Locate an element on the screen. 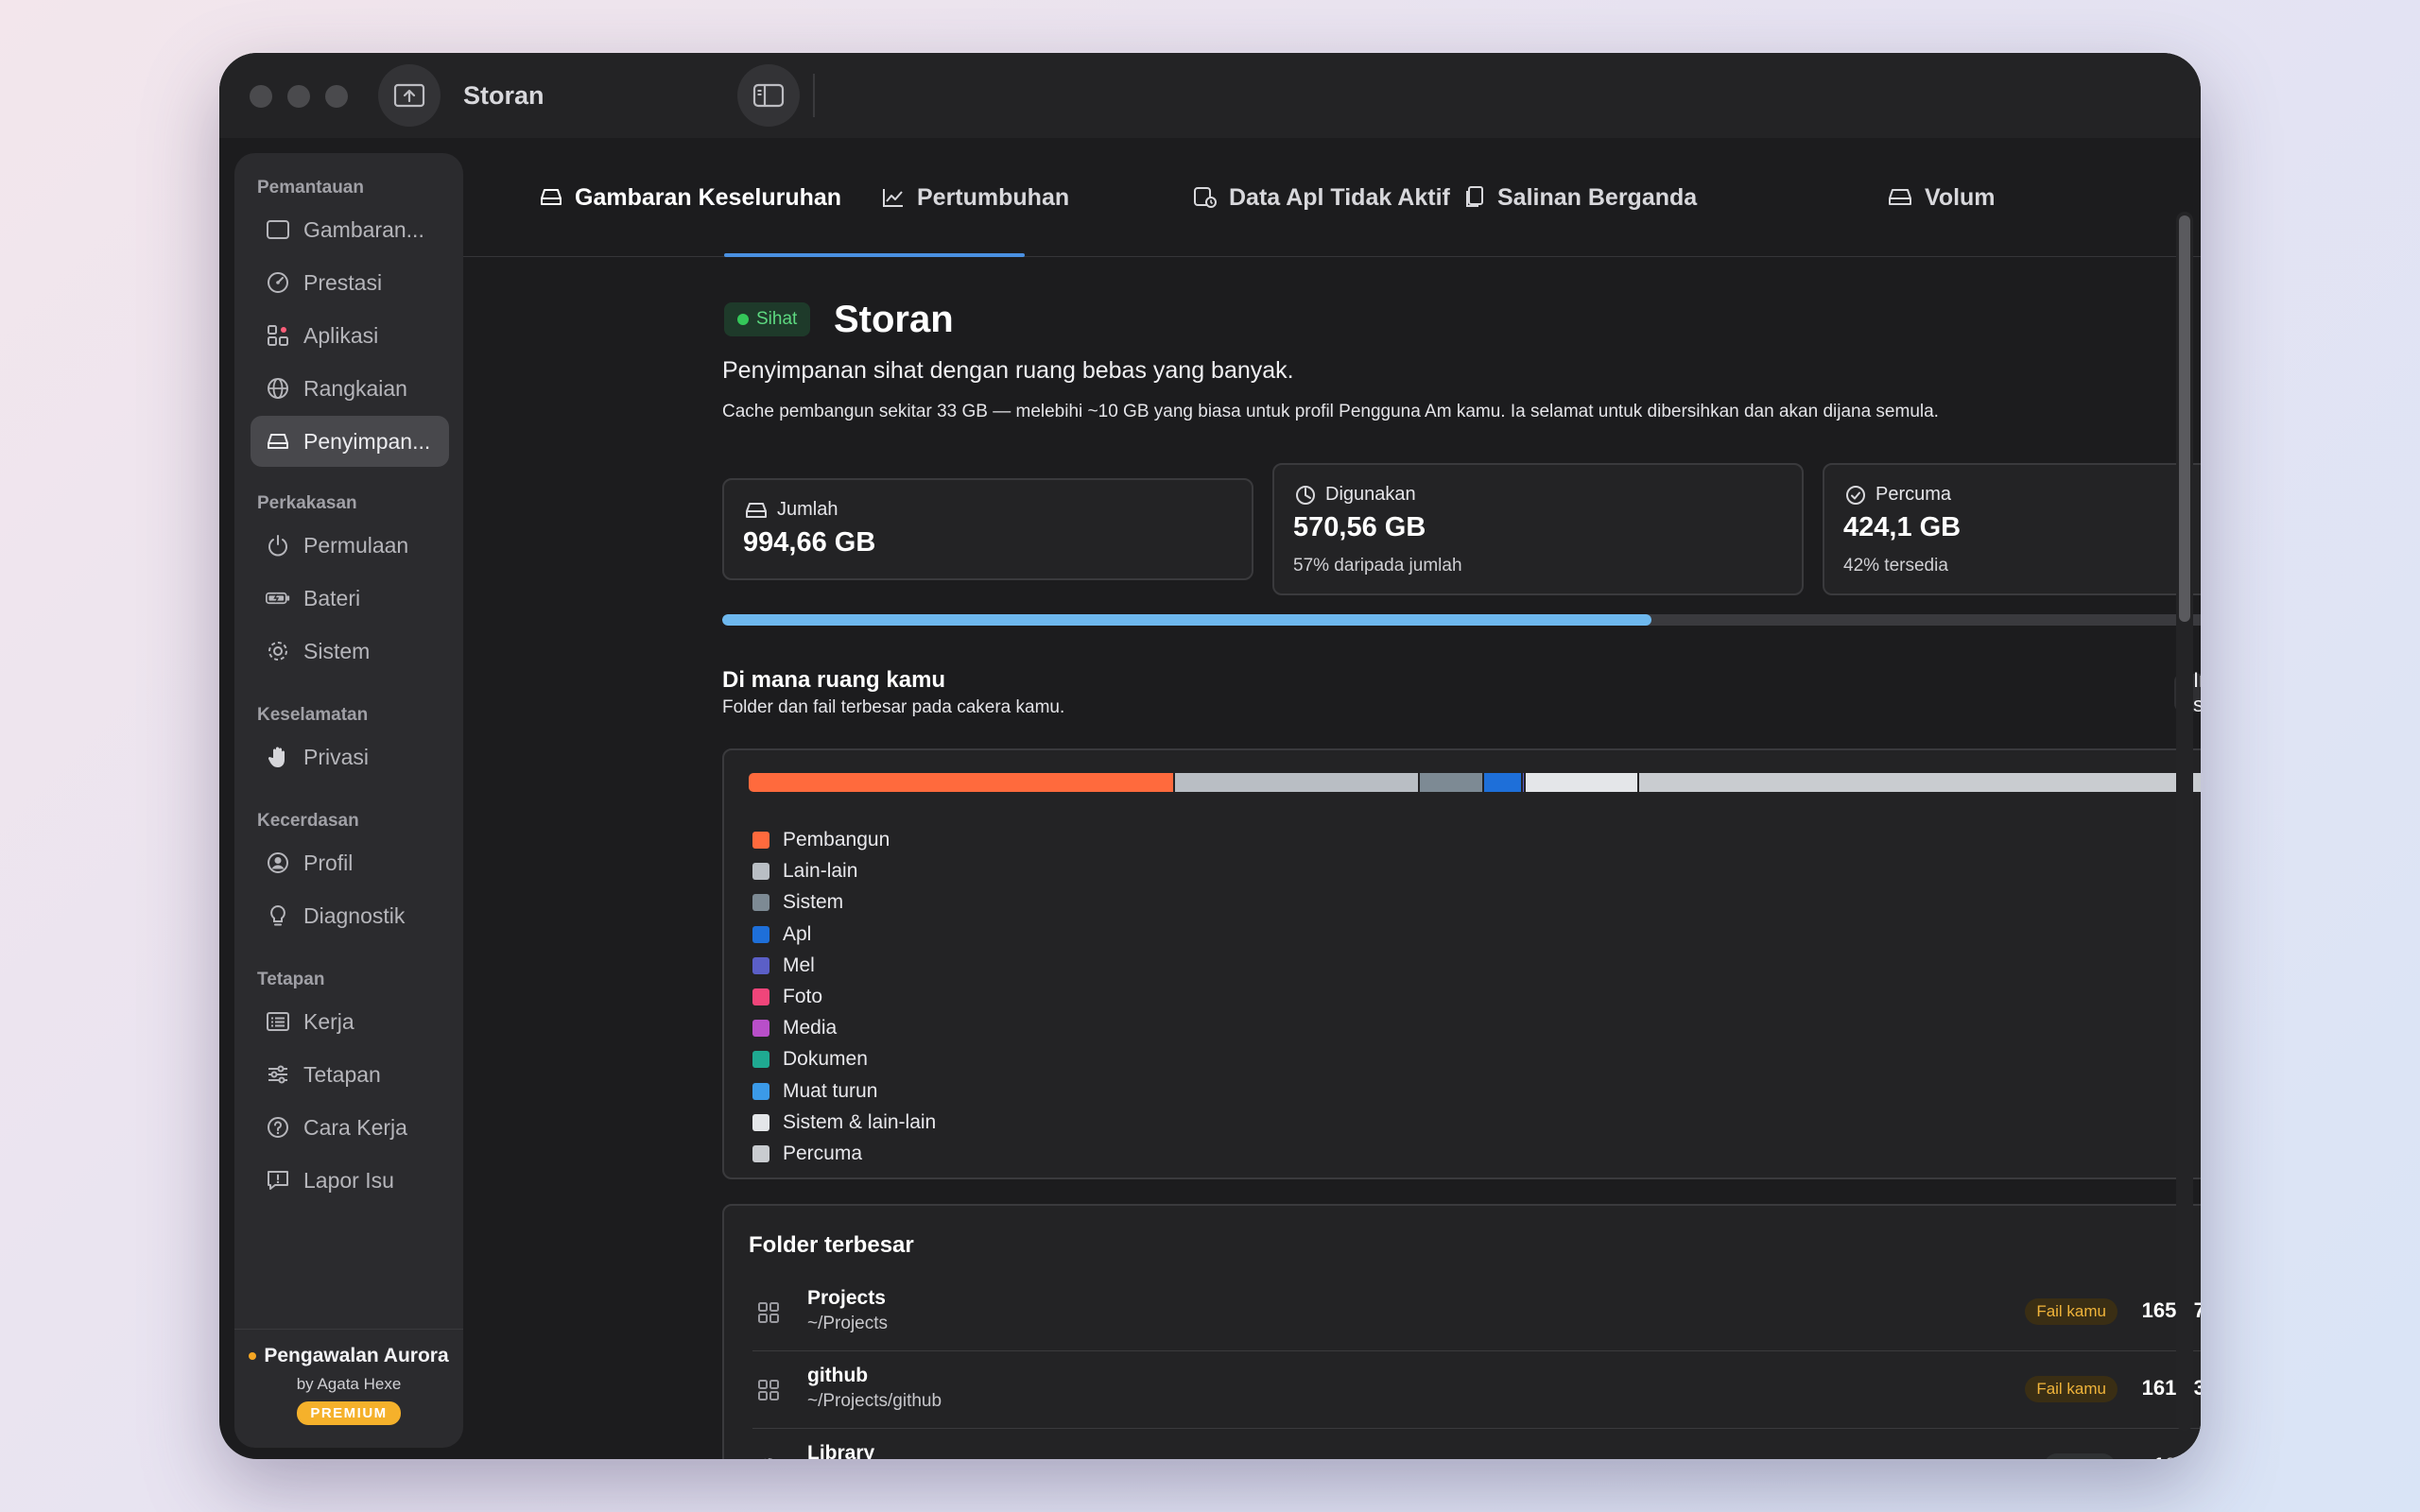 This screenshot has width=2420, height=1512. sidebar-item-startup: Permulaan is located at coordinates (350, 545).